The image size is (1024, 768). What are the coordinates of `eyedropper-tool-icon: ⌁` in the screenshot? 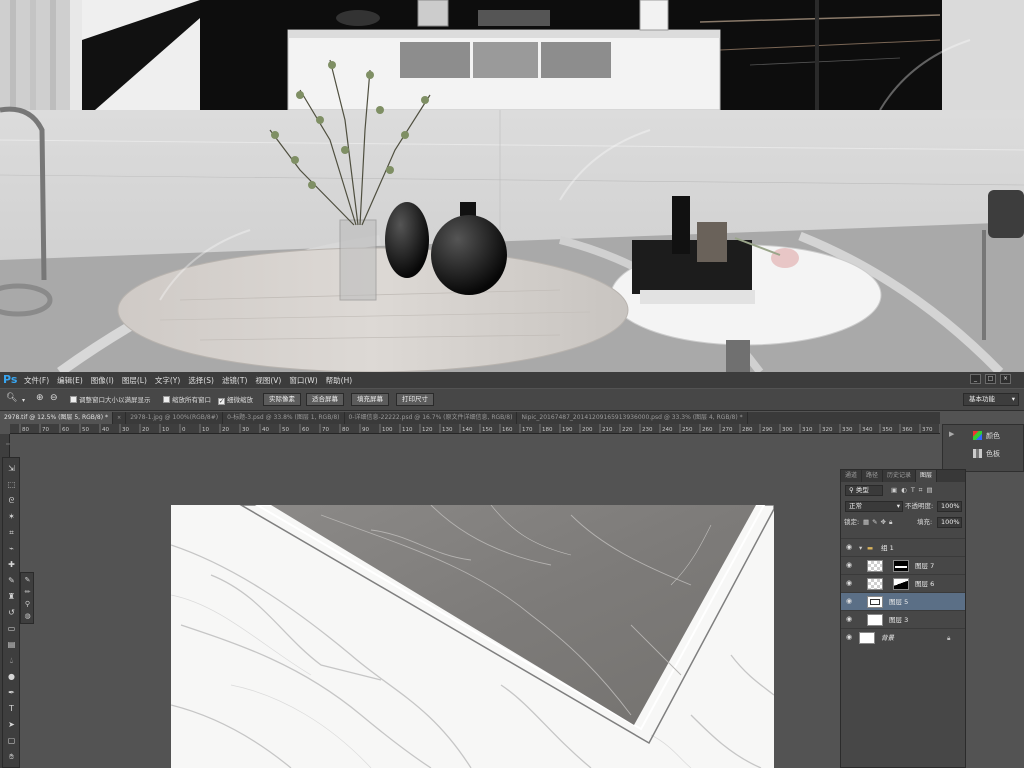 It's located at (11, 548).